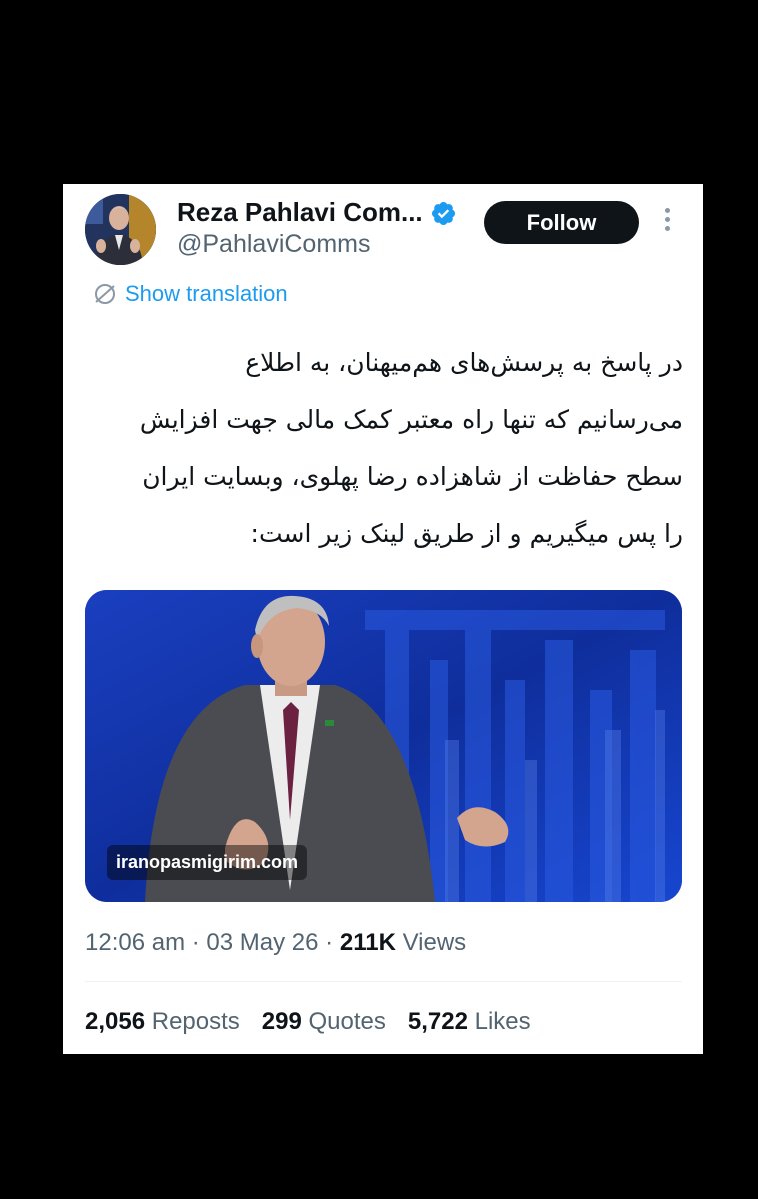 This screenshot has height=1199, width=758. What do you see at coordinates (195, 1021) in the screenshot?
I see `reposts-label: Reposts` at bounding box center [195, 1021].